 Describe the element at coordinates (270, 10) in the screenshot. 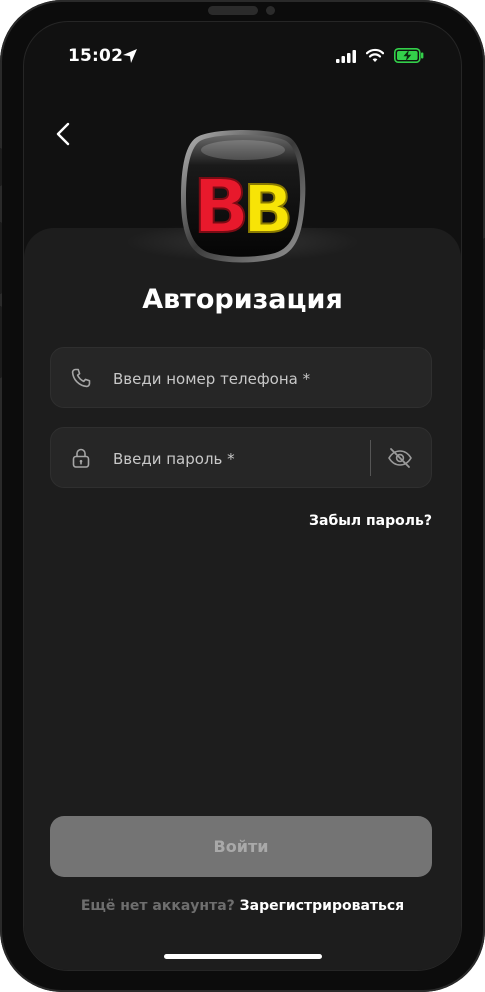

I see `front-camera` at that location.